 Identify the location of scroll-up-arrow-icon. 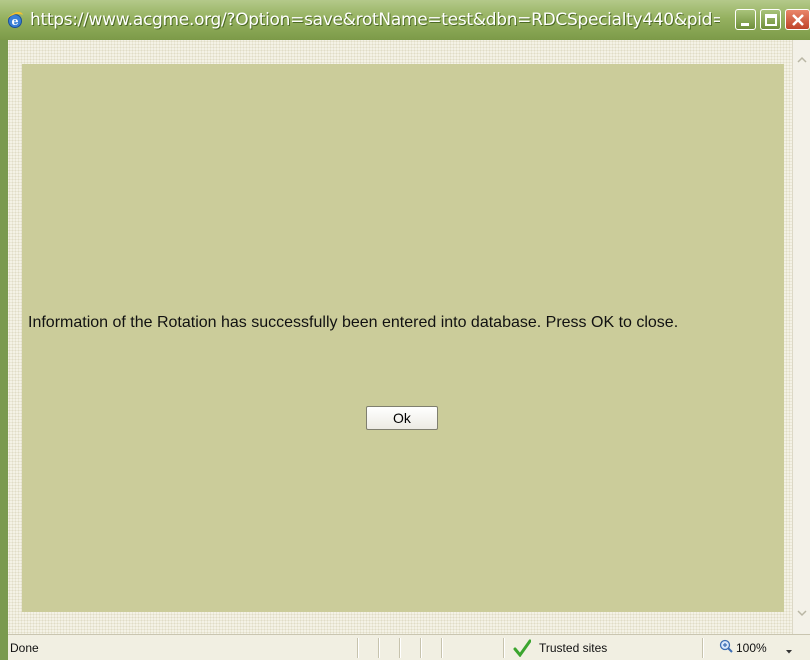
(802, 60).